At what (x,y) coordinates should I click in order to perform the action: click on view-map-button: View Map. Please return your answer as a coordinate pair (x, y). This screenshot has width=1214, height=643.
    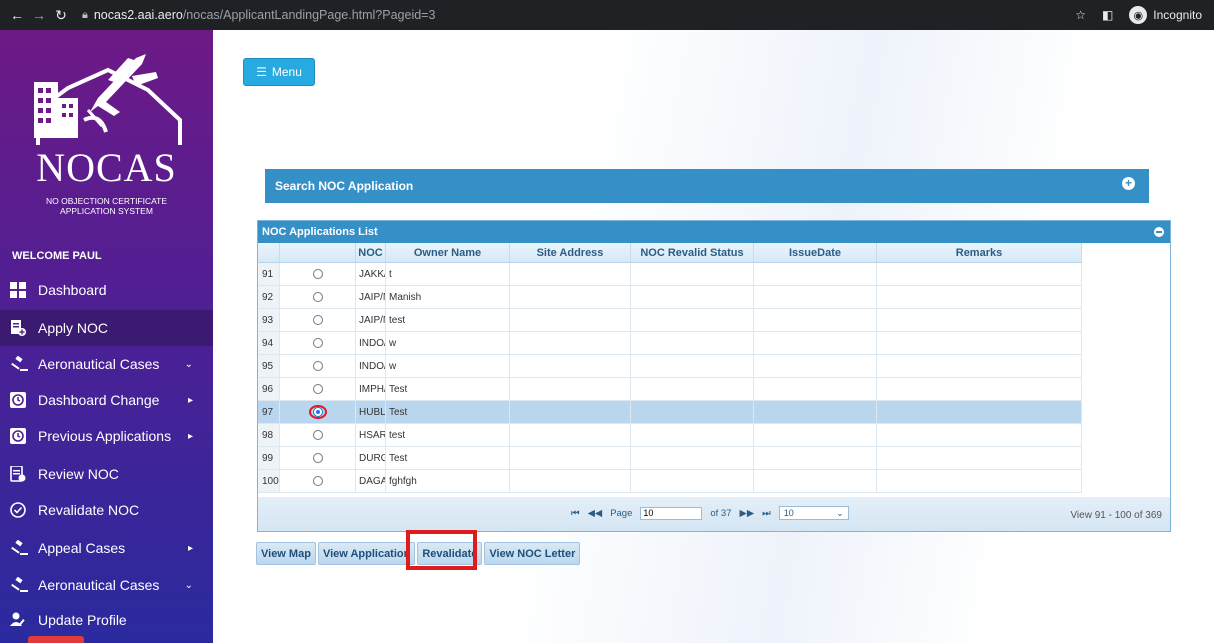
    Looking at the image, I should click on (286, 553).